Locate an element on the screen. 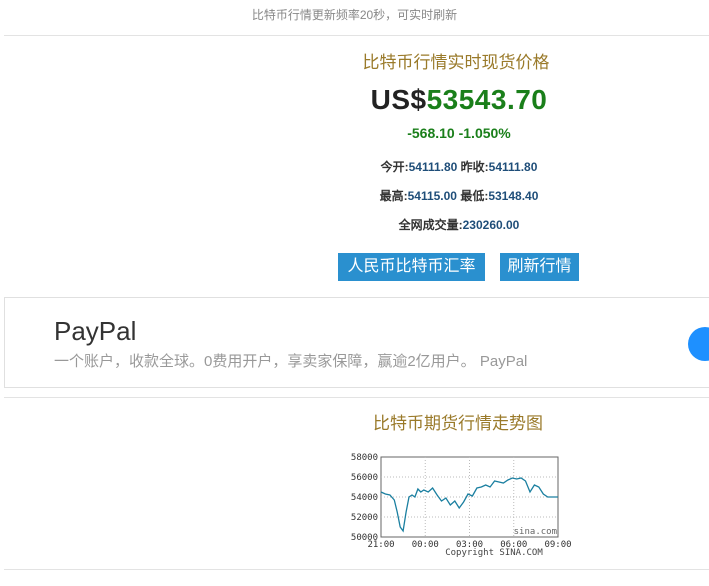  y-tick-label: 54000 is located at coordinates (364, 498).